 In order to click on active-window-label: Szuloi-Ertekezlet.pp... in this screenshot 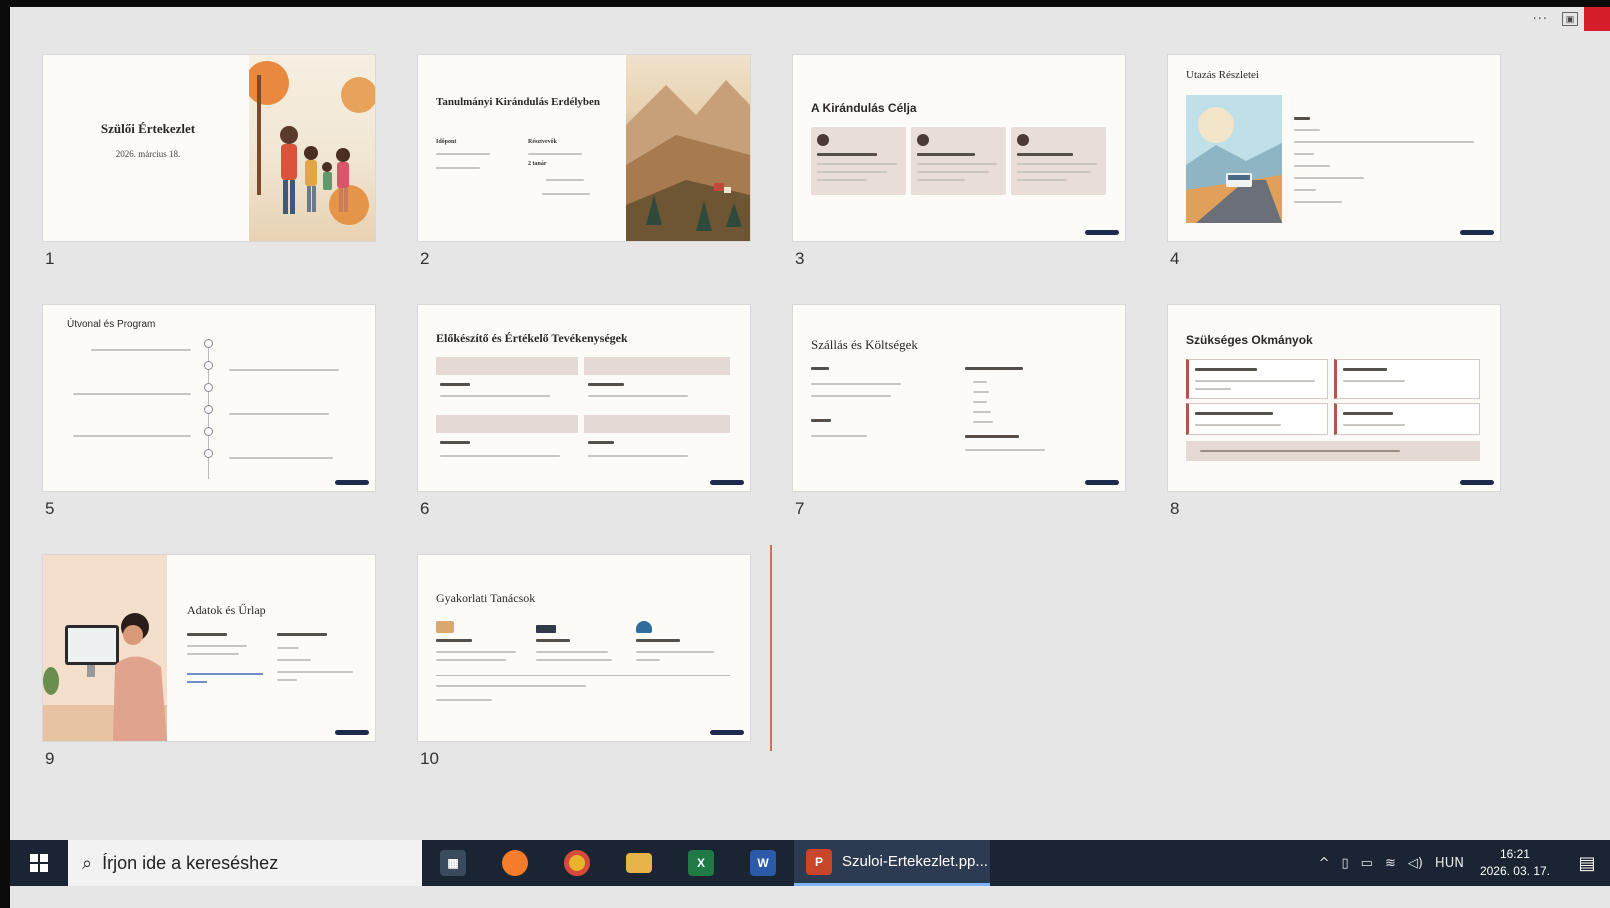, I will do `click(915, 861)`.